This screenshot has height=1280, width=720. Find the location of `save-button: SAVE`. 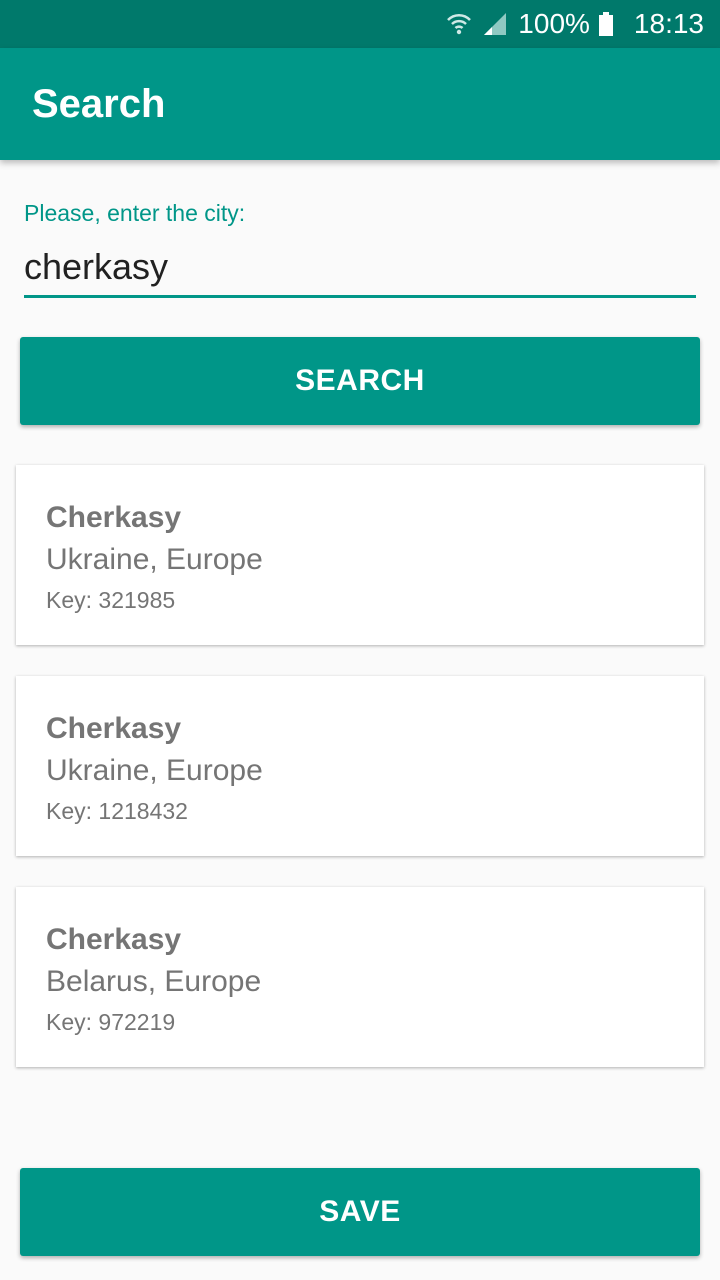

save-button: SAVE is located at coordinates (360, 1212).